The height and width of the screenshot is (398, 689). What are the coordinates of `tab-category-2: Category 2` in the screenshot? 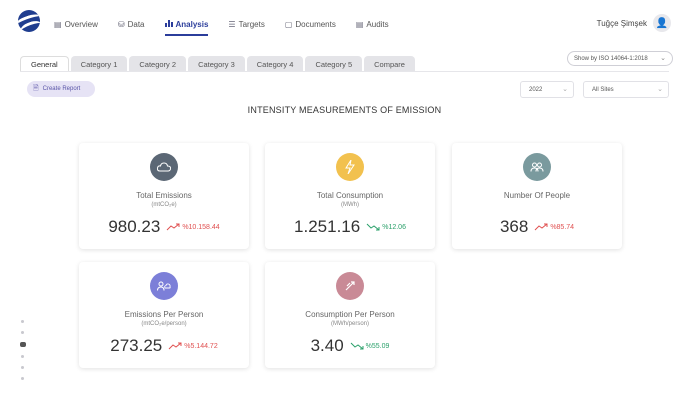 It's located at (158, 64).